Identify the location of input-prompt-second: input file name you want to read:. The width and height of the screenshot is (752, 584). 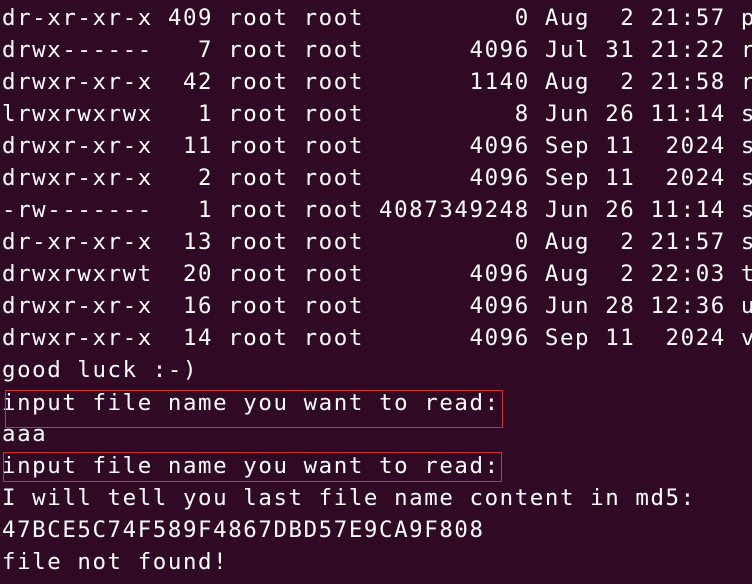
(251, 466).